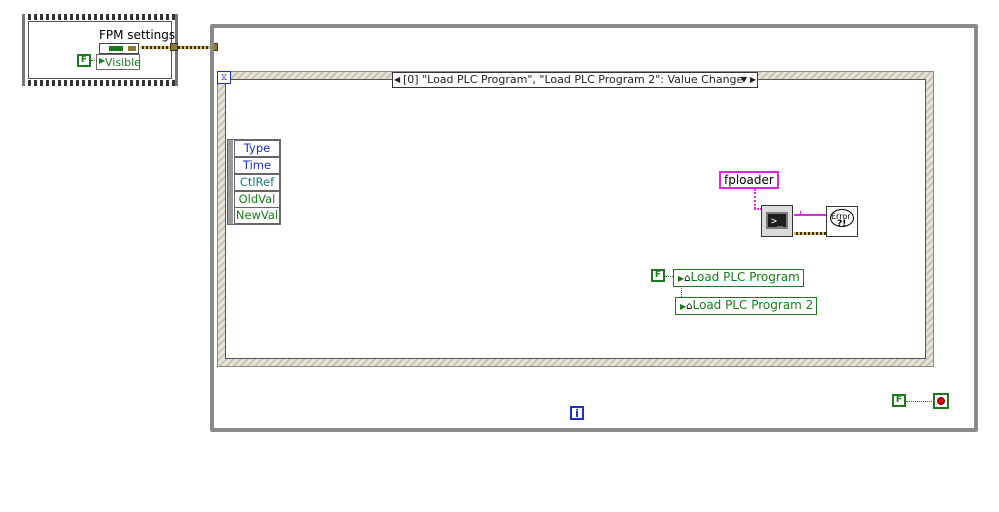 This screenshot has width=999, height=512. What do you see at coordinates (257, 165) in the screenshot?
I see `event-data-time: Time` at bounding box center [257, 165].